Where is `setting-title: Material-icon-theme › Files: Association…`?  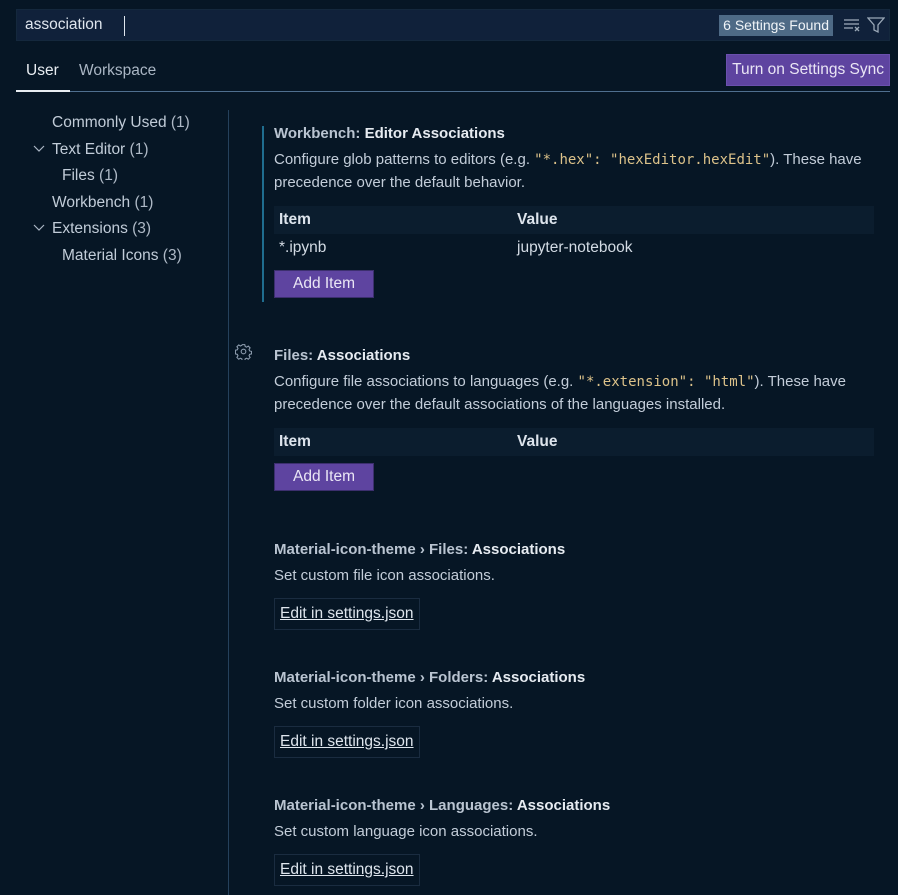
setting-title: Material-icon-theme › Files: Association… is located at coordinates (419, 549).